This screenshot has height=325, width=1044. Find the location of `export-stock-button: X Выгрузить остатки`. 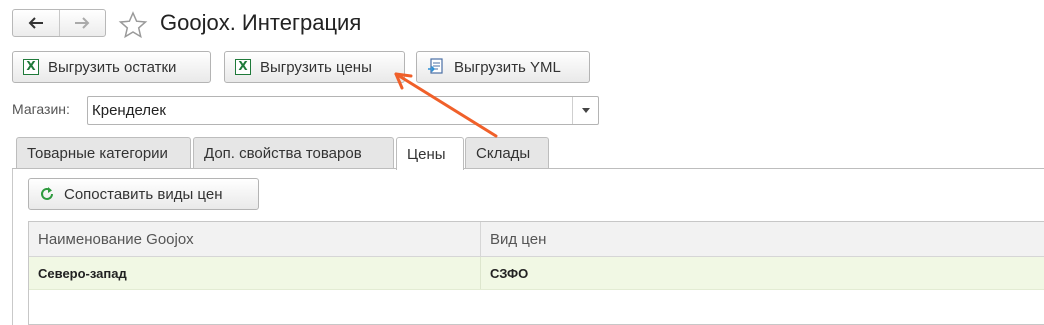

export-stock-button: X Выгрузить остатки is located at coordinates (111, 67).